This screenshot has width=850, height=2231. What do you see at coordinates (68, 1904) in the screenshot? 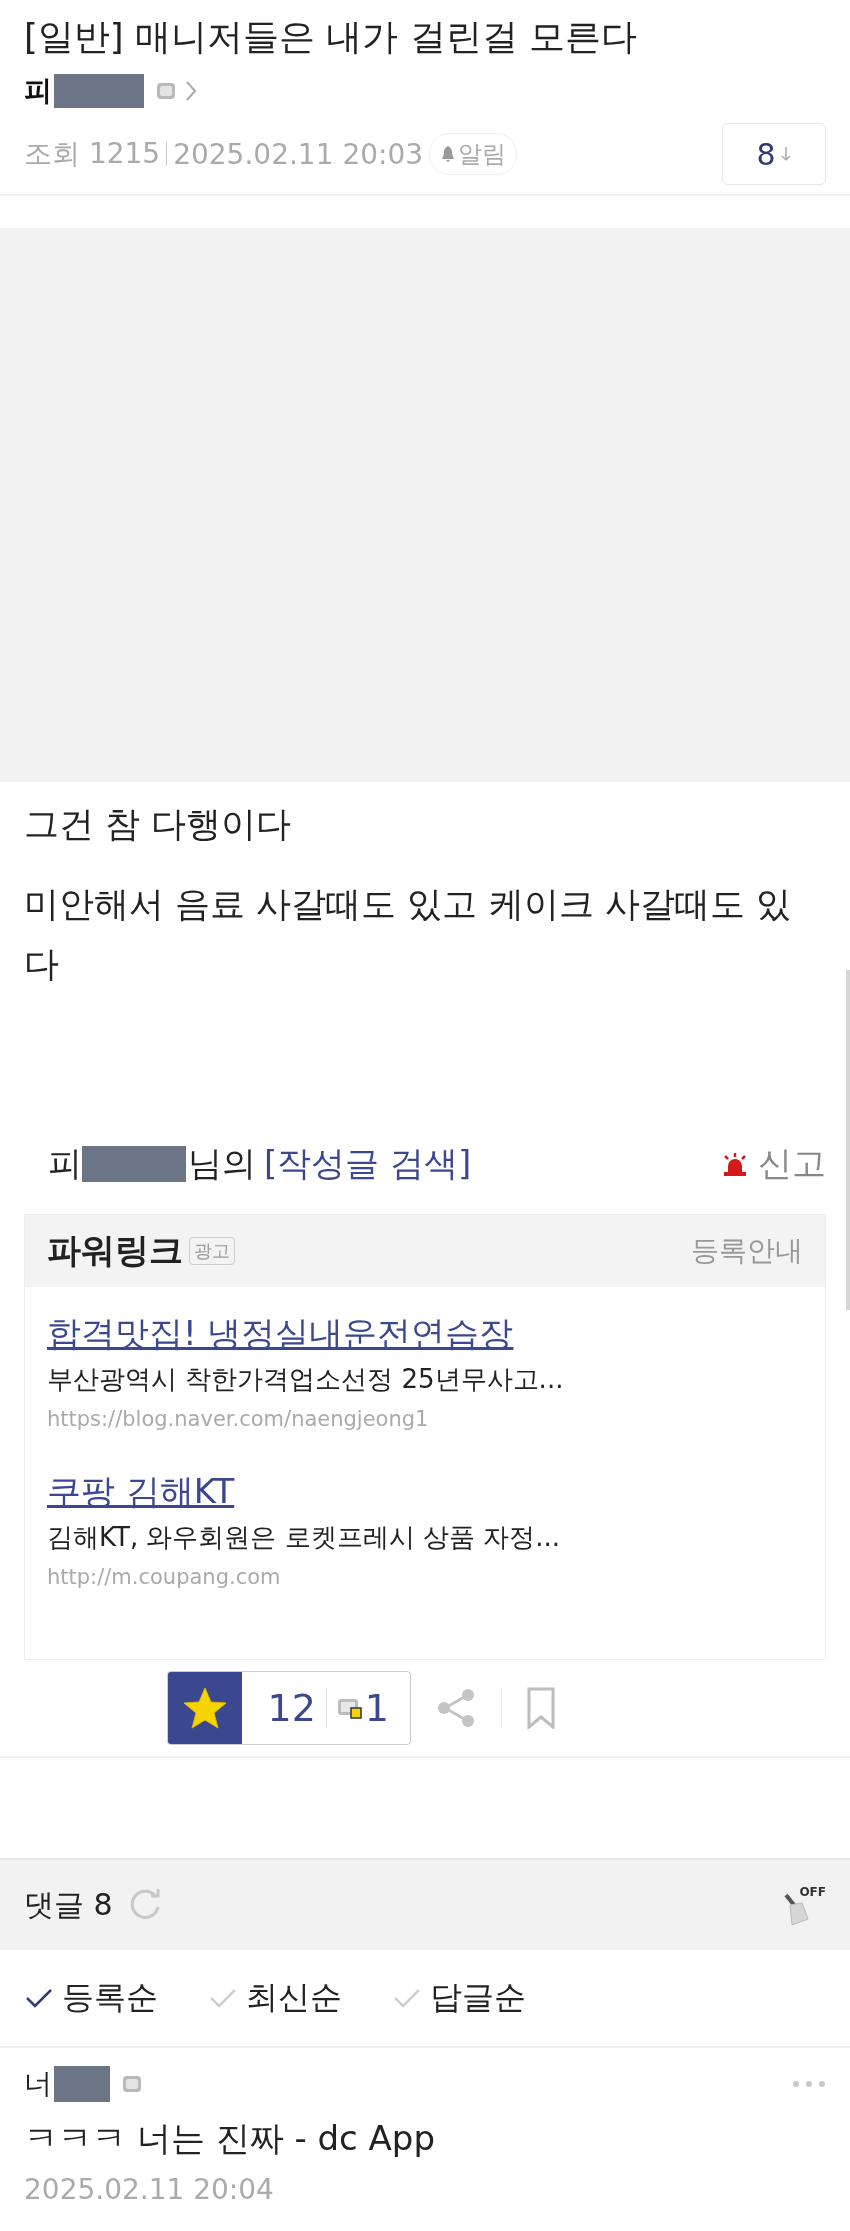
I see `comment-count: 댓글 8` at bounding box center [68, 1904].